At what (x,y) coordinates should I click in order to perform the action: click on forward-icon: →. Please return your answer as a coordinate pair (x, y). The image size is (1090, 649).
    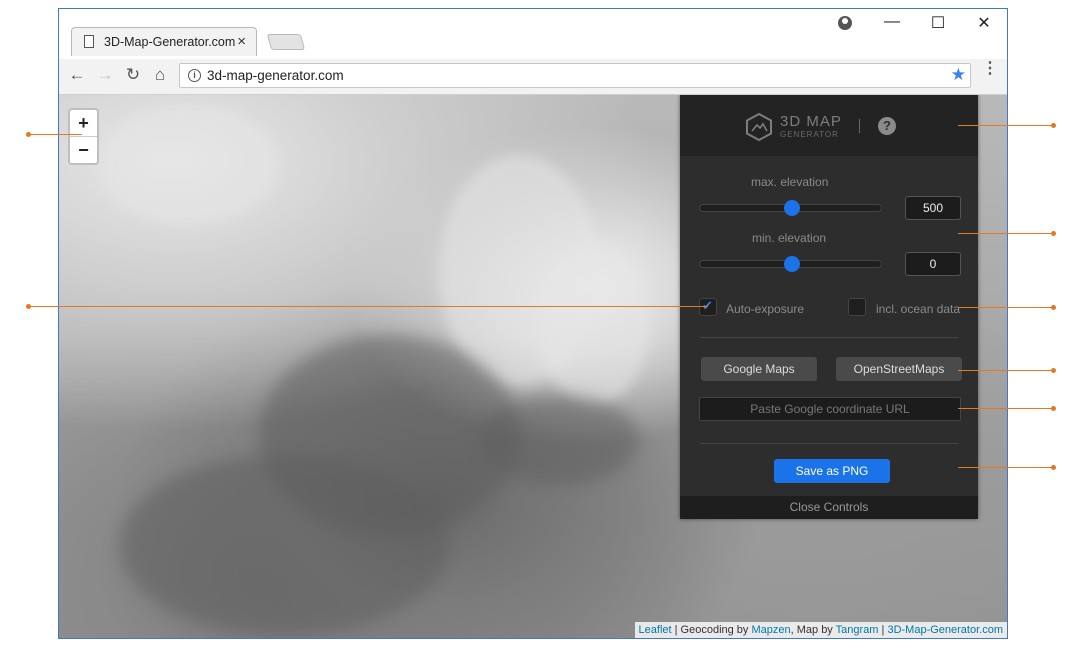
    Looking at the image, I should click on (105, 75).